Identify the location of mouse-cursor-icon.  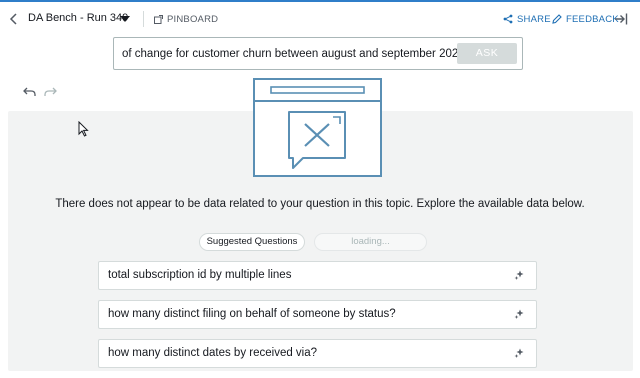
(83, 129).